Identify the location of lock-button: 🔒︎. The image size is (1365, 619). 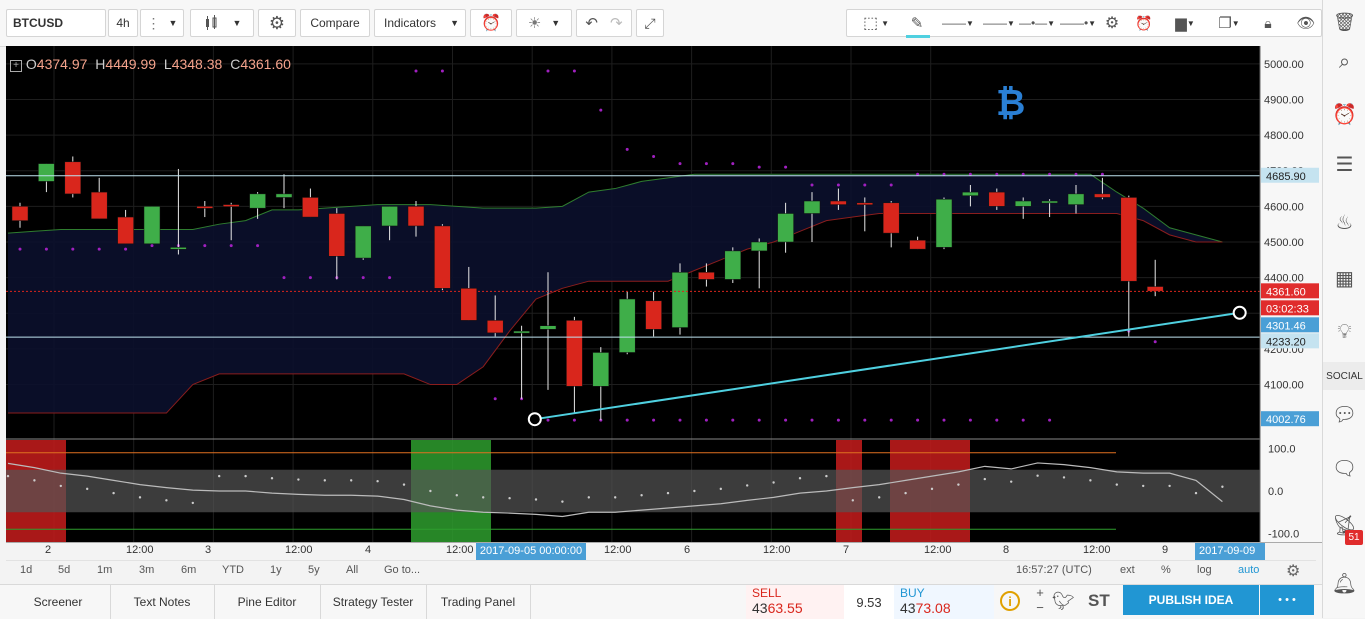
(1268, 23).